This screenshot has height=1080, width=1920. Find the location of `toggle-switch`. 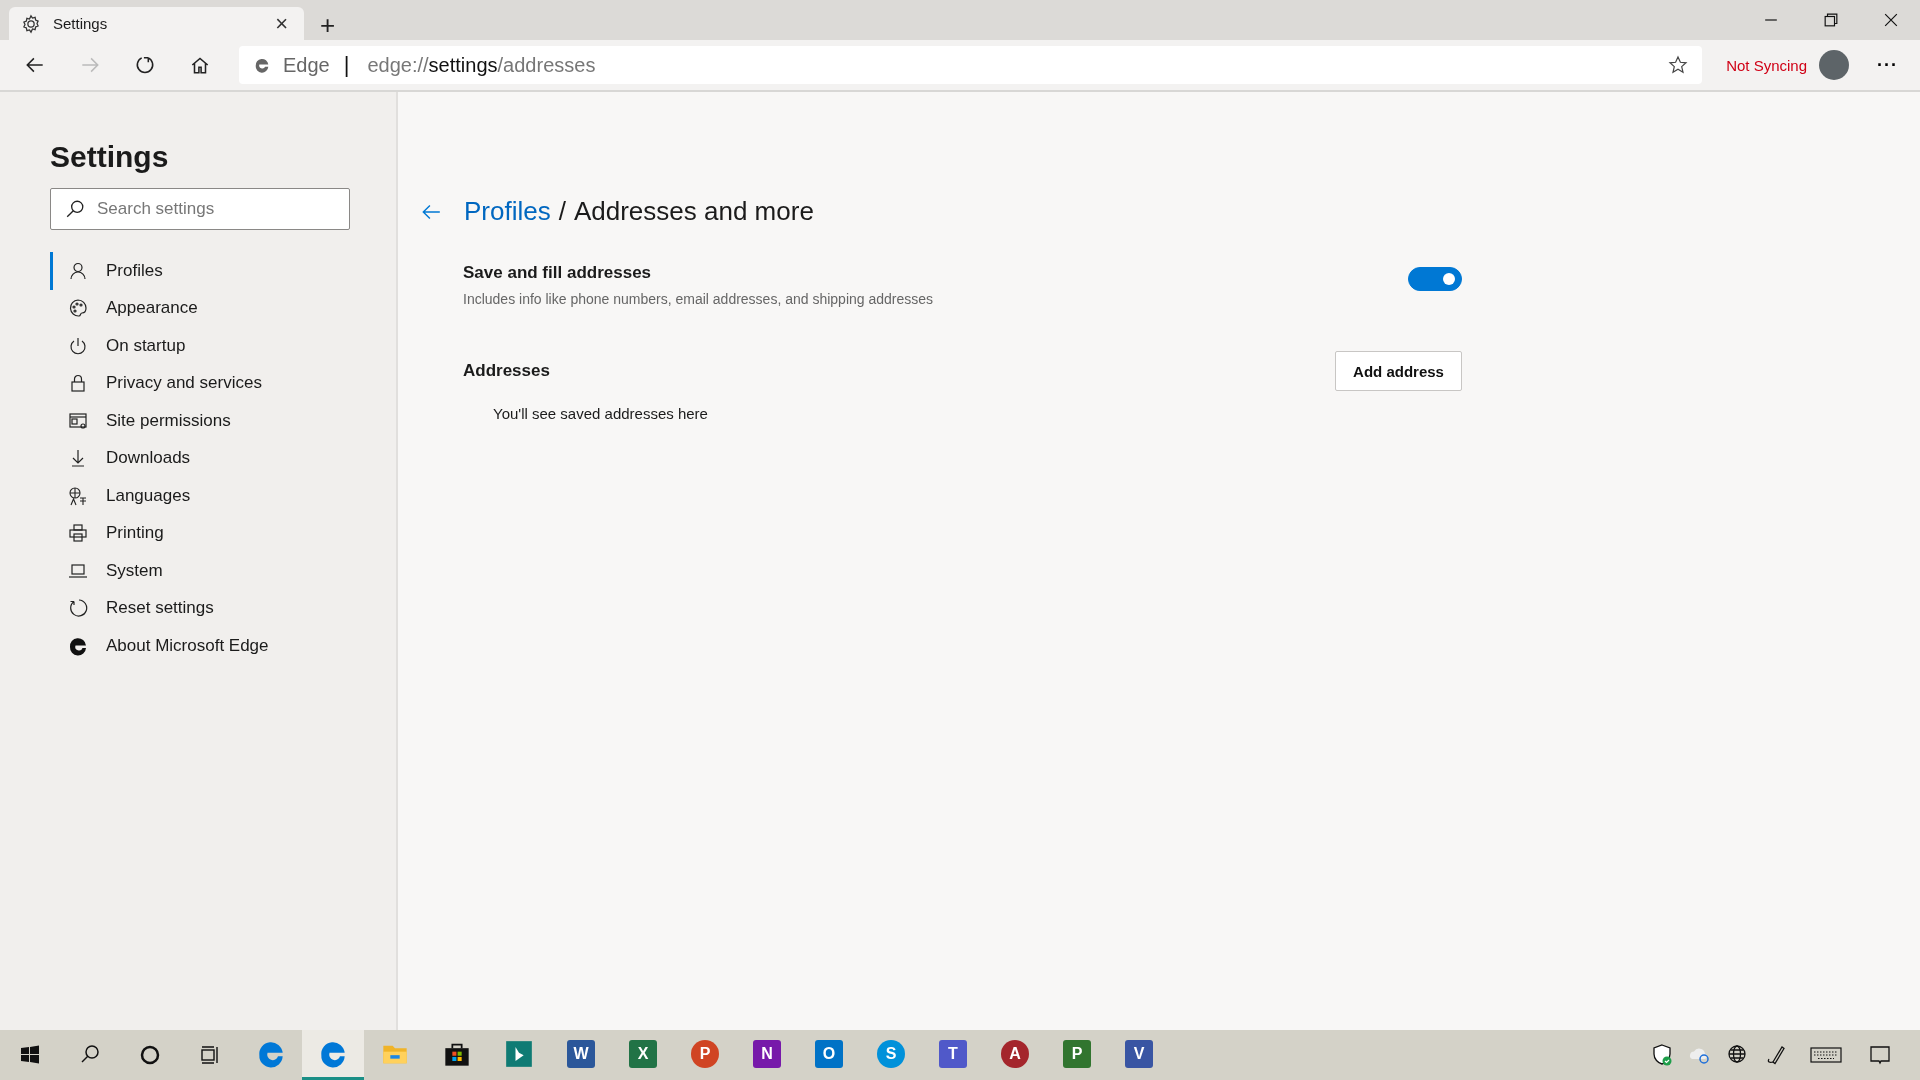

toggle-switch is located at coordinates (1435, 279).